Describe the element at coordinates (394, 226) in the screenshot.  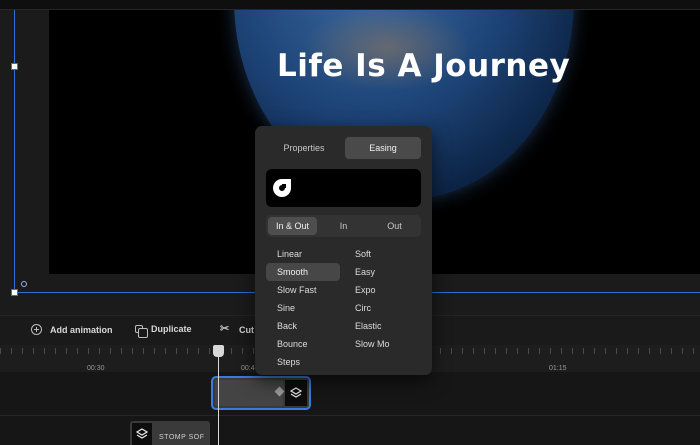
I see `mode-out: Out` at that location.